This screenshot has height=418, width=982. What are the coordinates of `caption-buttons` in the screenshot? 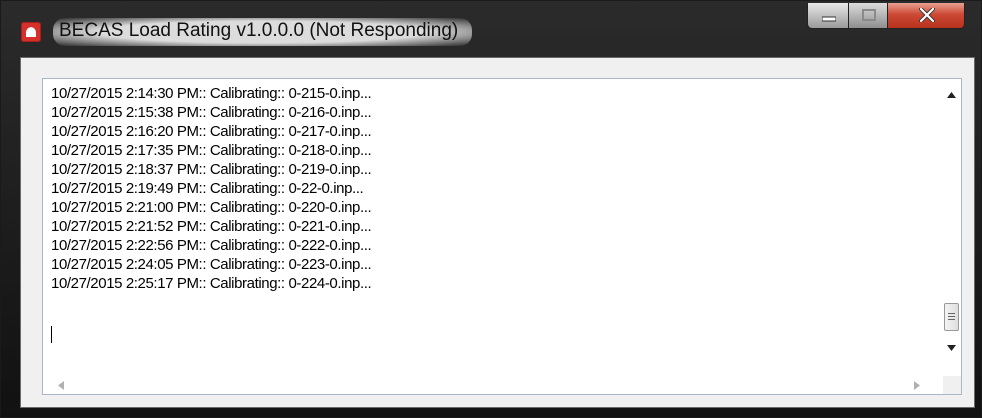 It's located at (892, 17).